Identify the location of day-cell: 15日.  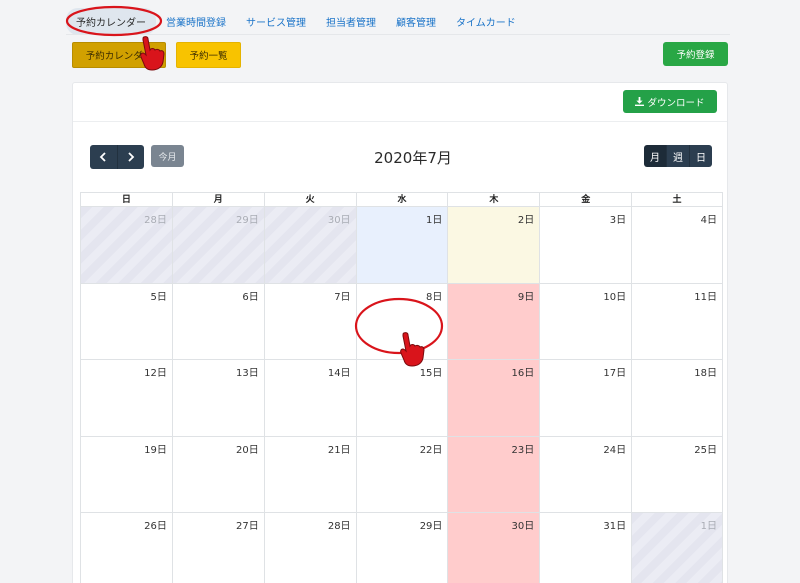
(401, 398).